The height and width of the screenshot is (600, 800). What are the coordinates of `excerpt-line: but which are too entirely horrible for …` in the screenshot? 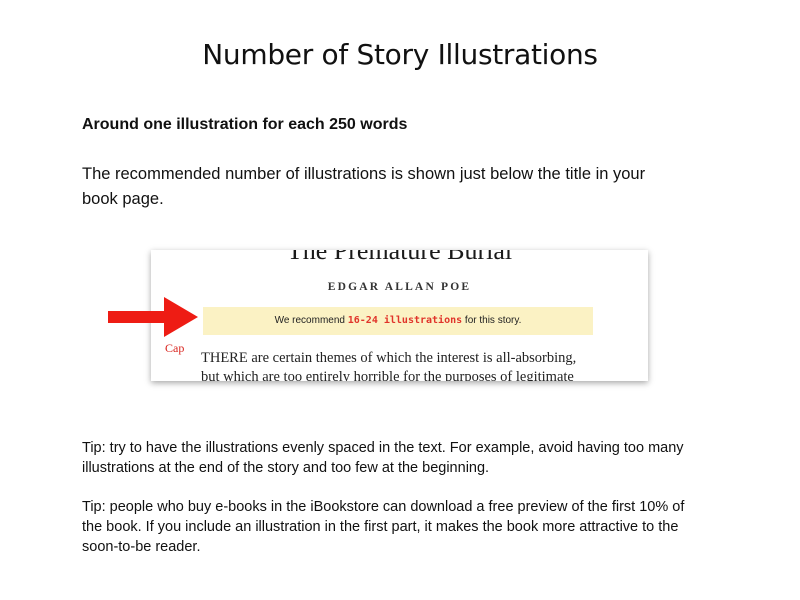 It's located at (387, 375).